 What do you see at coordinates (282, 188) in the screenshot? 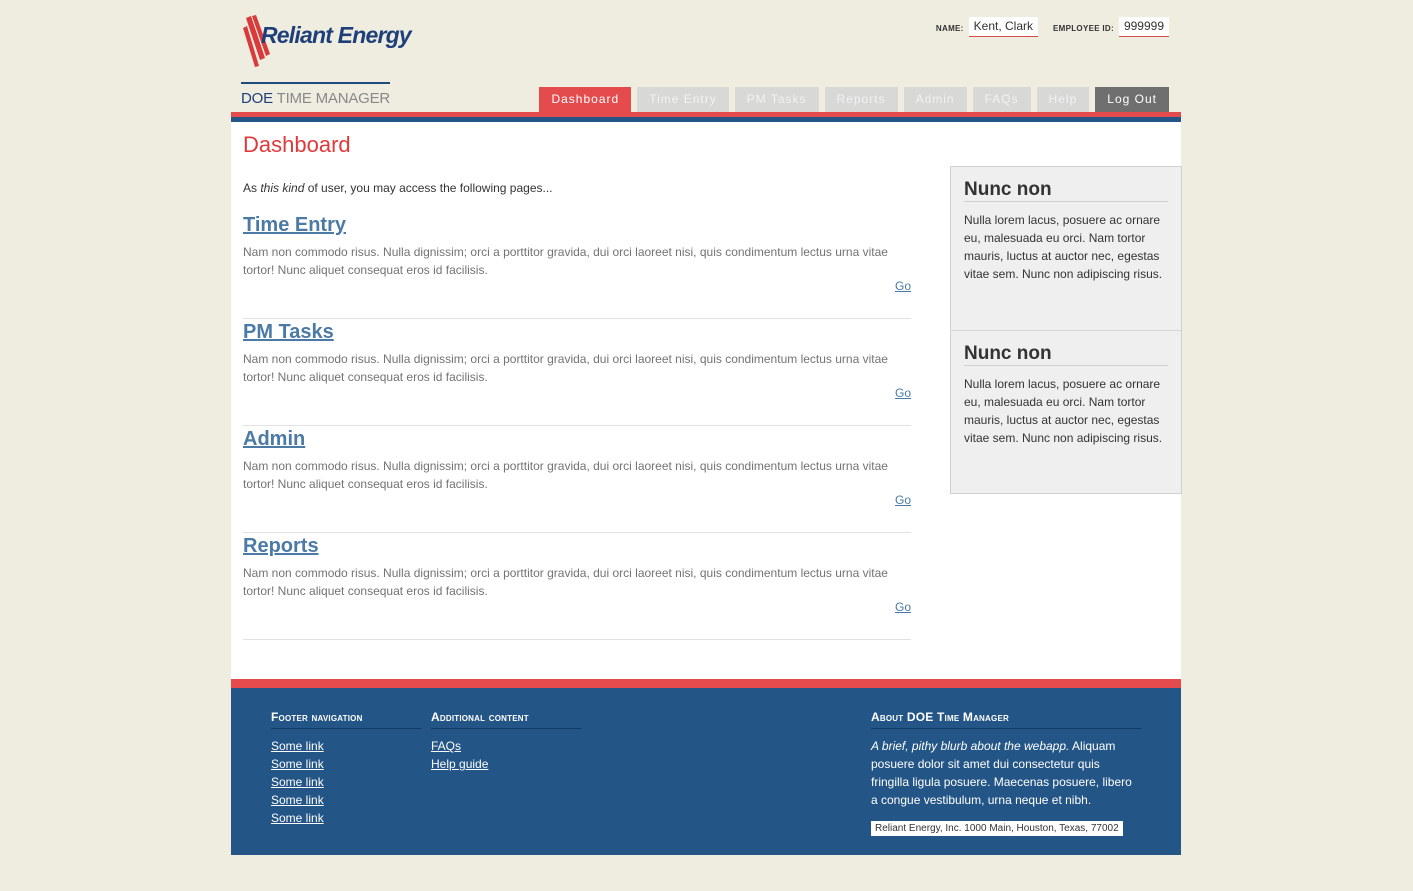
I see `intro-emphasis: this kind` at bounding box center [282, 188].